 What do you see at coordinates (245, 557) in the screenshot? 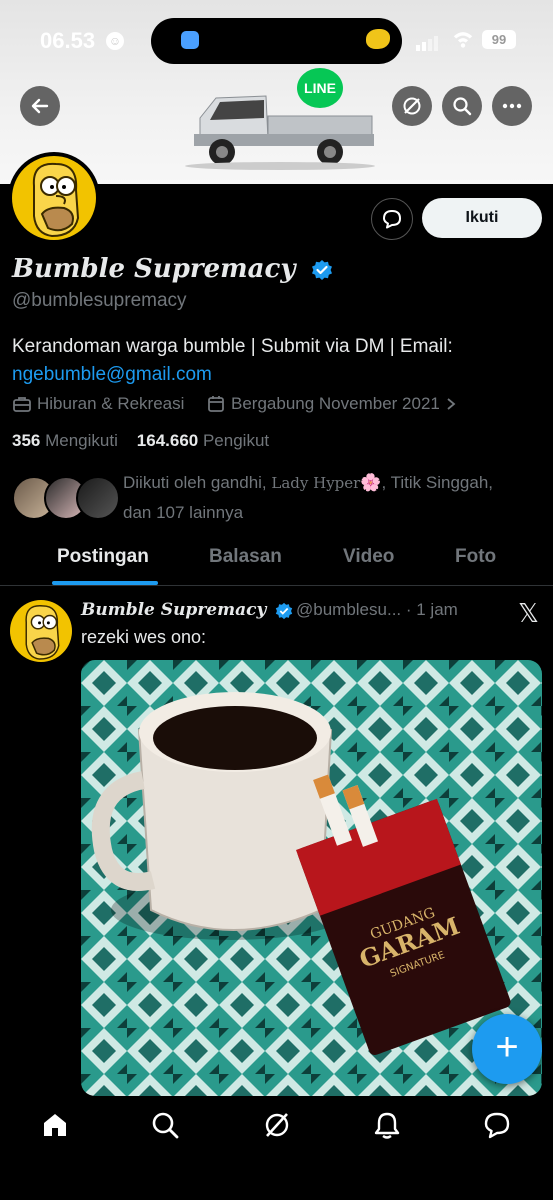
I see `tab-balasan: Balasan` at bounding box center [245, 557].